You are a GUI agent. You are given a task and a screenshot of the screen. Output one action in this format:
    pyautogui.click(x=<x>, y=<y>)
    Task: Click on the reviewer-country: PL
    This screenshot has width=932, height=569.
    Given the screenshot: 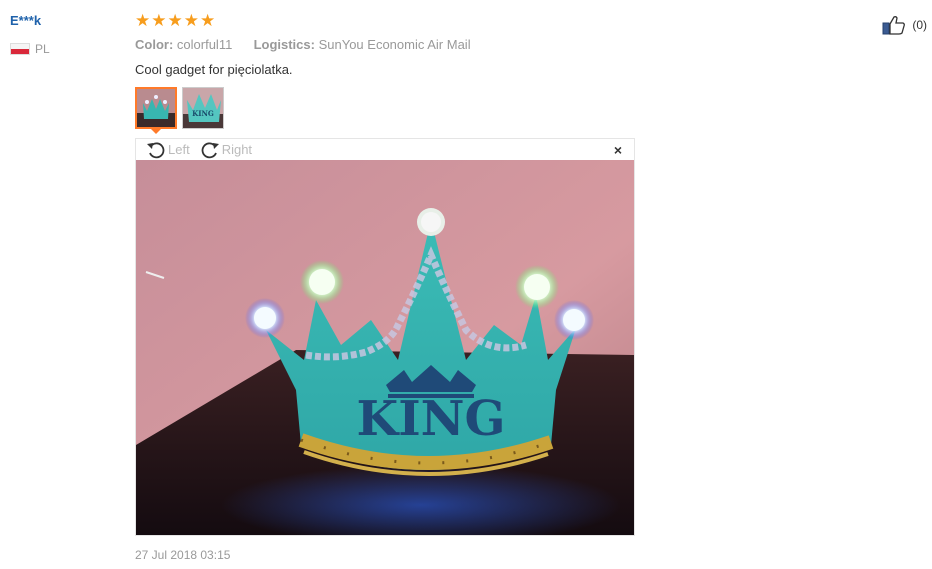 What is the action you would take?
    pyautogui.click(x=30, y=49)
    